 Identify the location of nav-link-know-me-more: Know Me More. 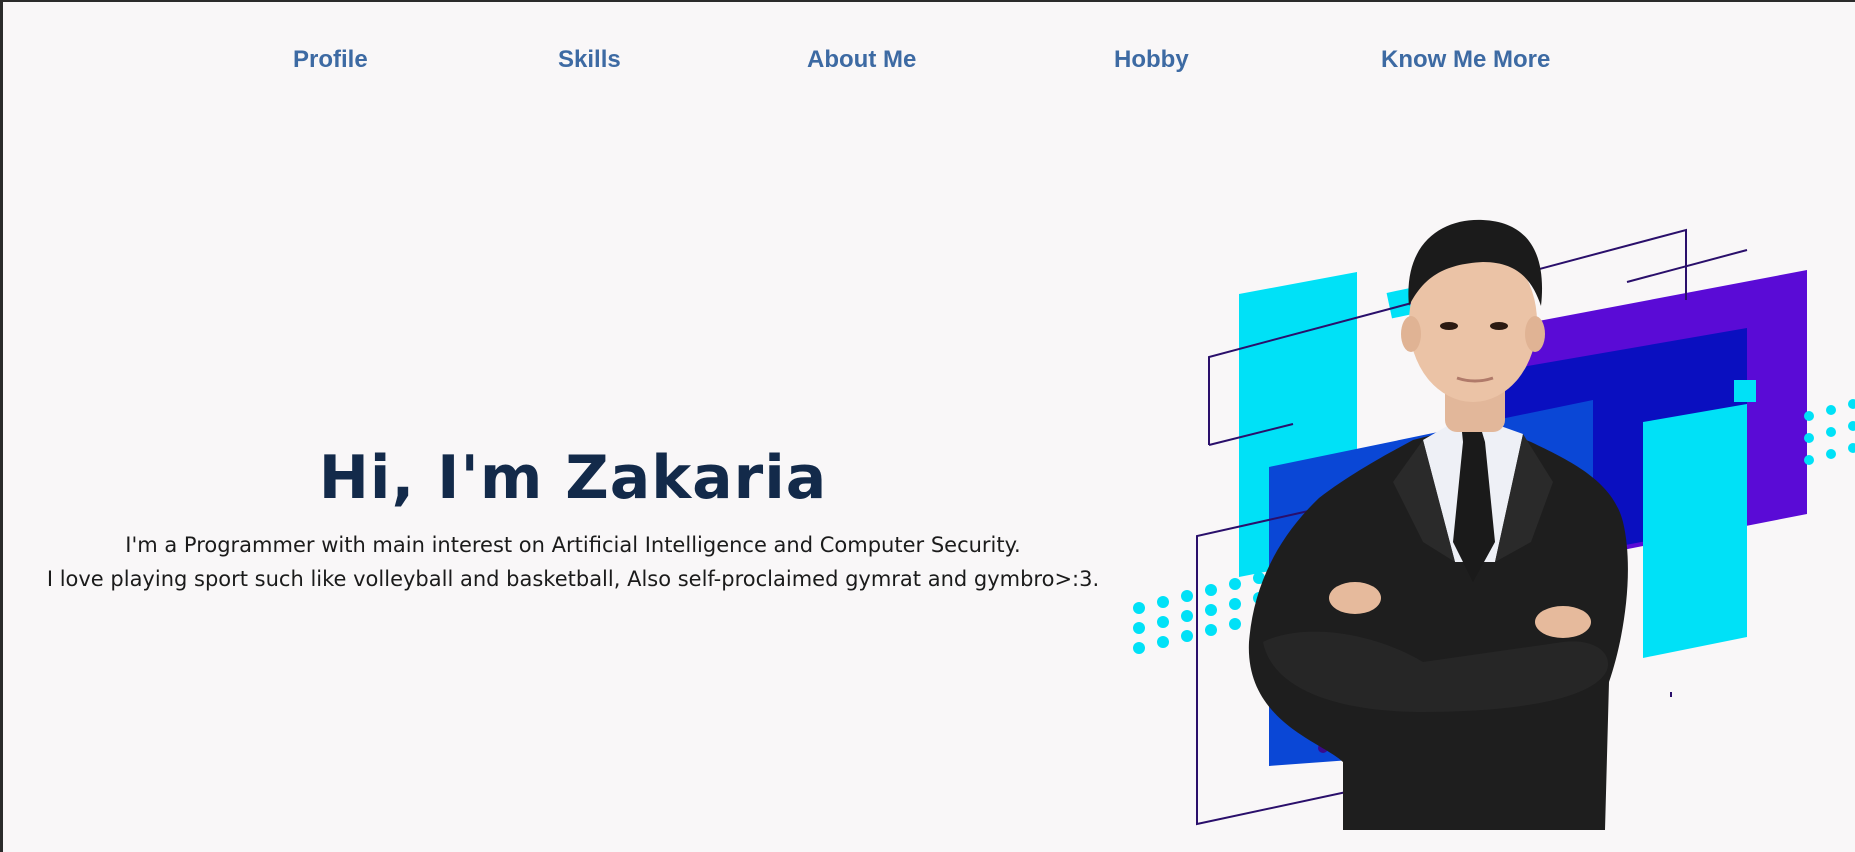
(1465, 60).